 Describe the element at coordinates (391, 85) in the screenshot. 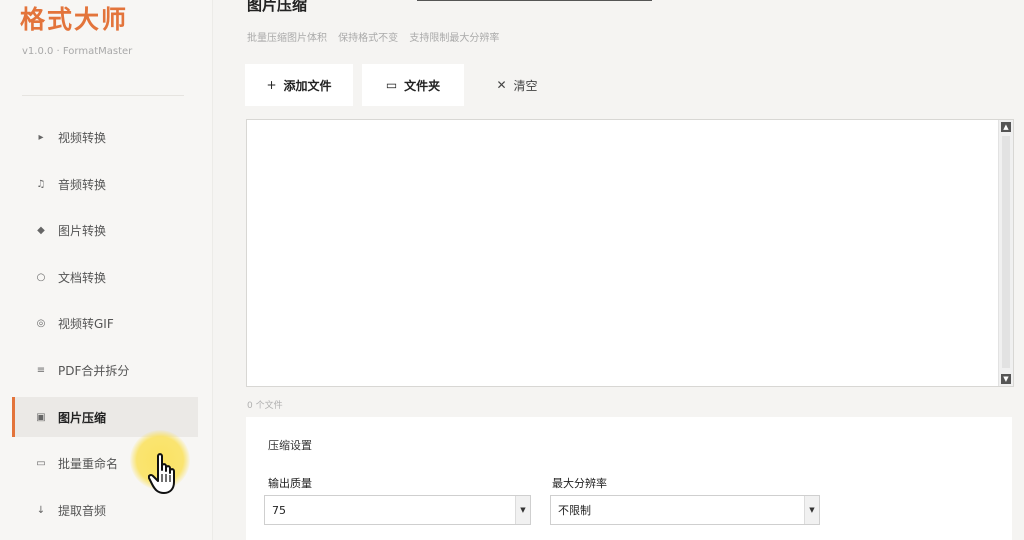

I see `folder-icon: ▭` at that location.